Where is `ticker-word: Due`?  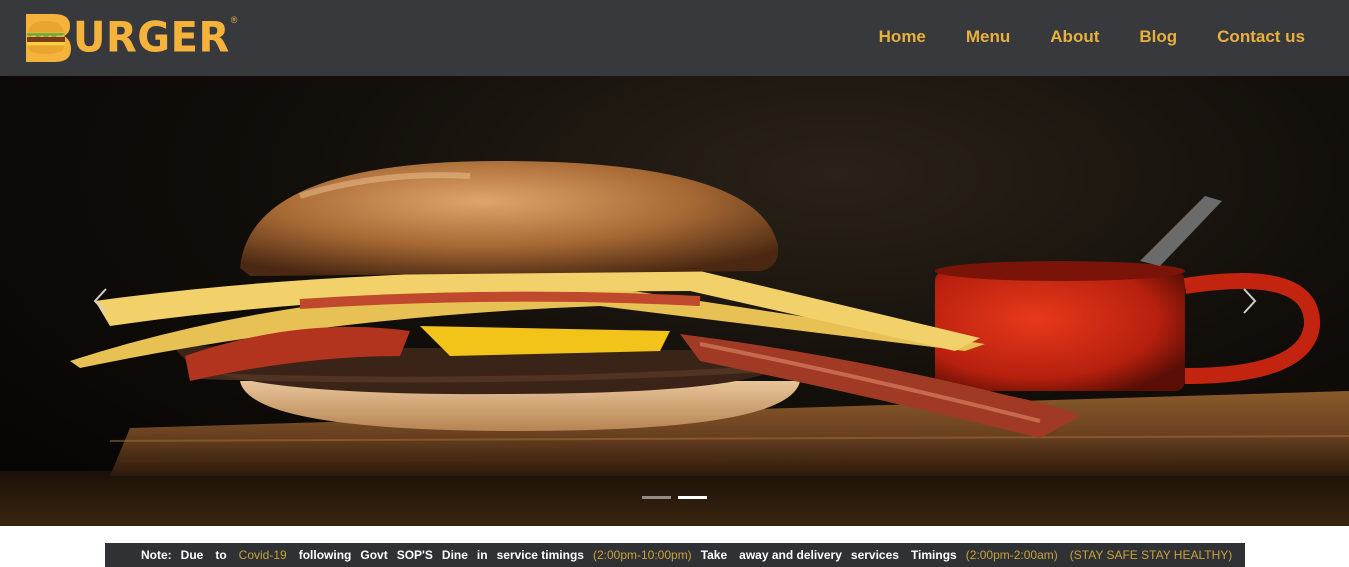 ticker-word: Due is located at coordinates (192, 555).